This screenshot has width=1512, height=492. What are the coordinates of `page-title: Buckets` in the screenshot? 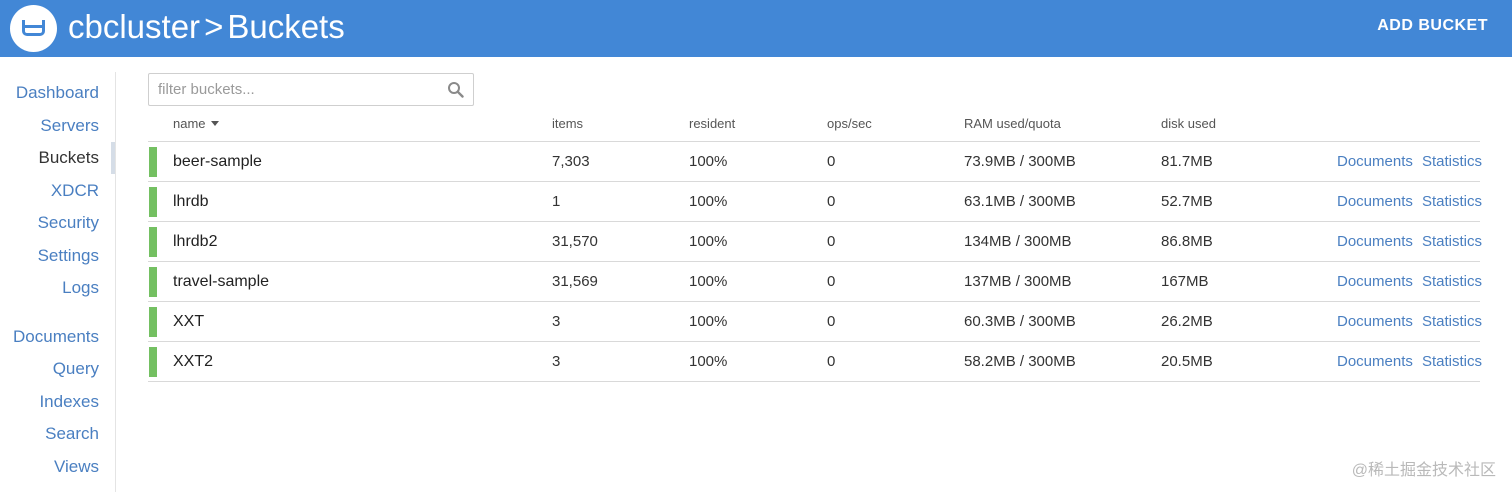 It's located at (286, 26).